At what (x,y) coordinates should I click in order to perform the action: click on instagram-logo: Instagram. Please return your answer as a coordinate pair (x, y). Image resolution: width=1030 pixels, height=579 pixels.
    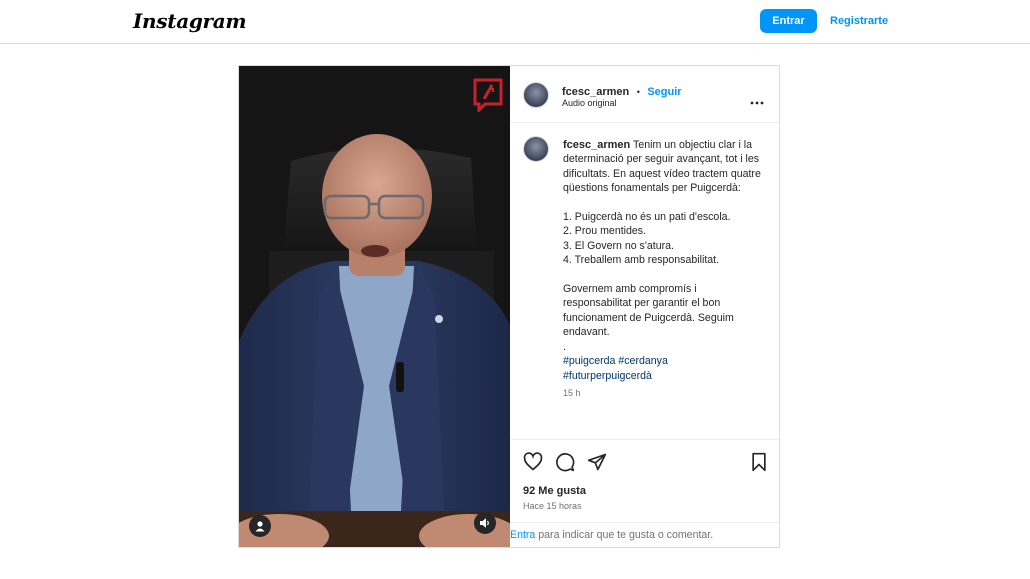
    Looking at the image, I should click on (190, 21).